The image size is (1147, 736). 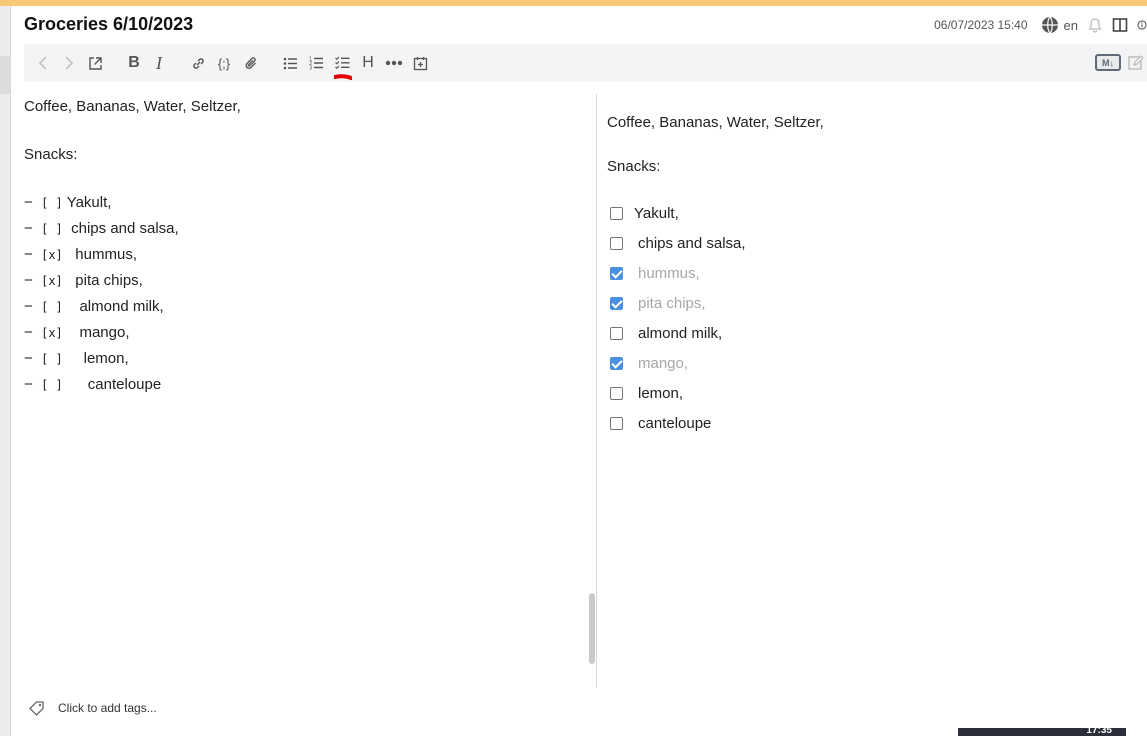 What do you see at coordinates (1099, 730) in the screenshot?
I see `corner-clock: 17:35` at bounding box center [1099, 730].